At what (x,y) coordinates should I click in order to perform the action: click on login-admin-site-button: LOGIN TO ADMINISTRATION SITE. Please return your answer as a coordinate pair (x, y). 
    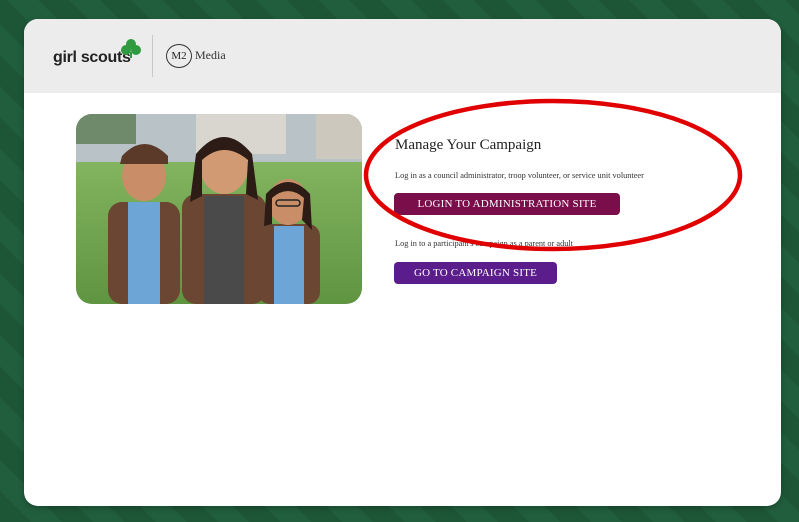
    Looking at the image, I should click on (507, 204).